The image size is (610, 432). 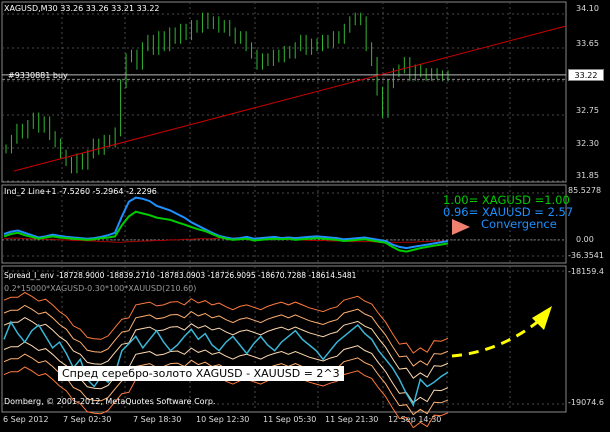 What do you see at coordinates (586, 402) in the screenshot?
I see `spread-y-tick: -19074.6` at bounding box center [586, 402].